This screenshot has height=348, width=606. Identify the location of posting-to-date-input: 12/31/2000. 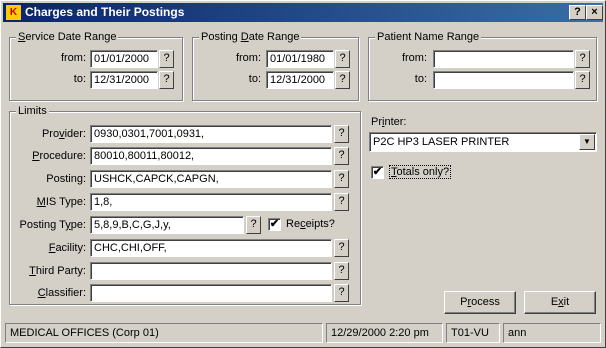
(300, 80).